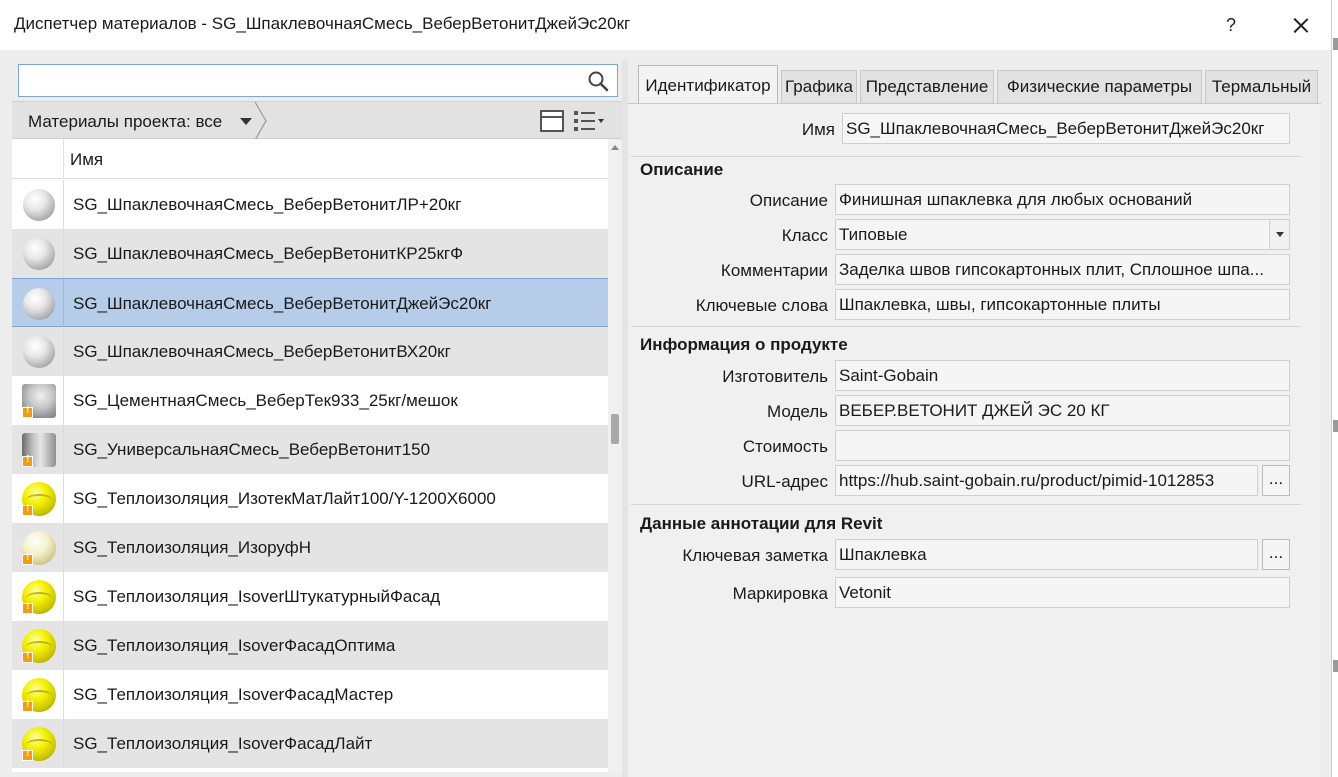  I want to click on material-row: SG_Теплоизоляция_ИзоруфН, so click(310, 547).